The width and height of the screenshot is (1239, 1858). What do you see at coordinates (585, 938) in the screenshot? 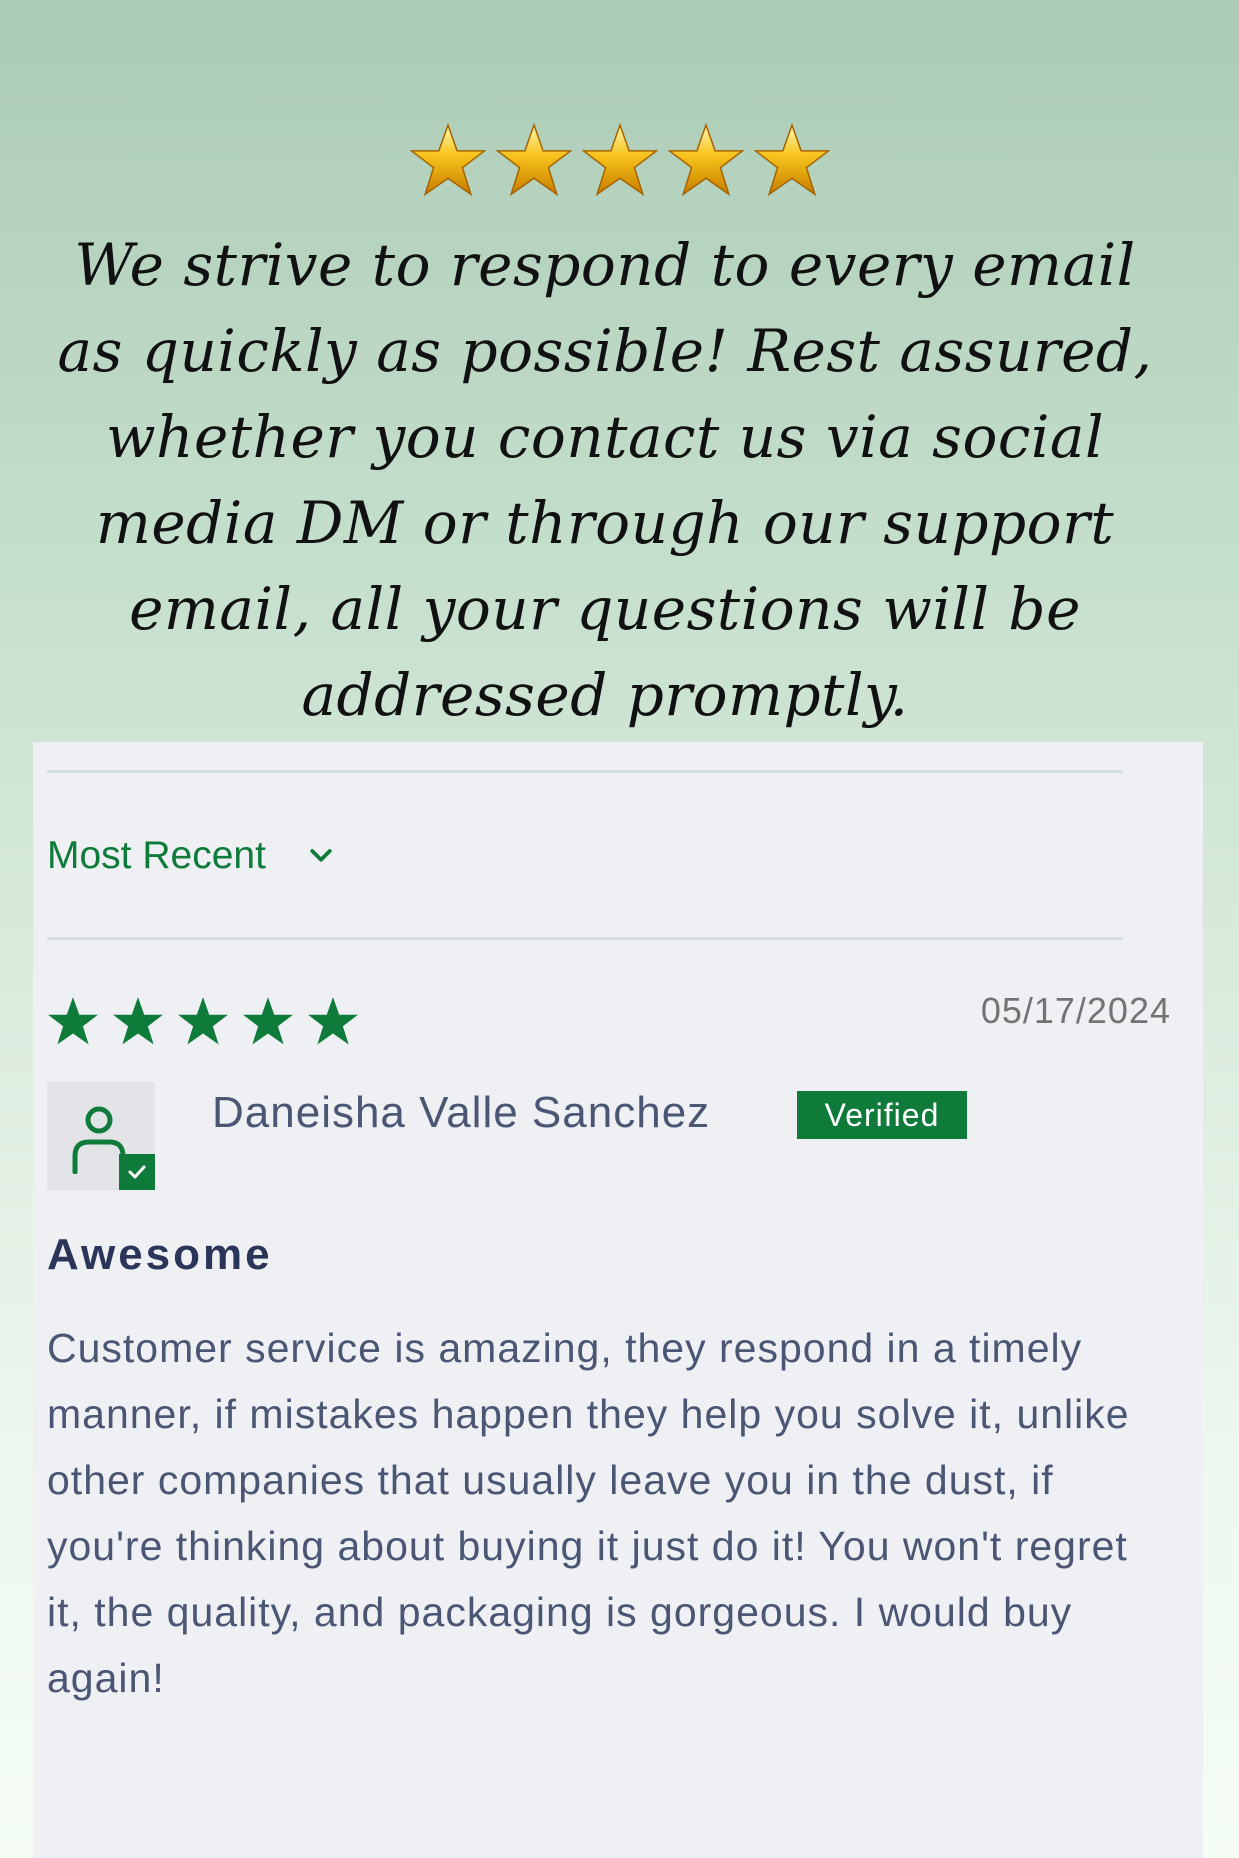
I see `sort-divider` at bounding box center [585, 938].